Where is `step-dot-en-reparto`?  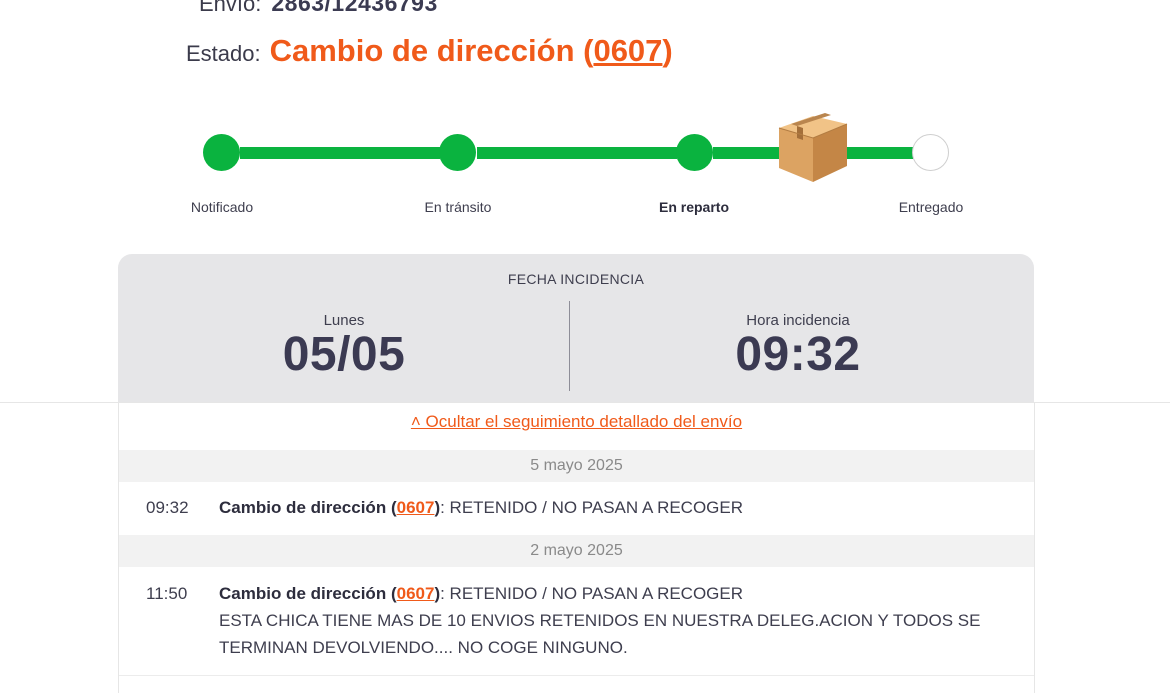 step-dot-en-reparto is located at coordinates (694, 152).